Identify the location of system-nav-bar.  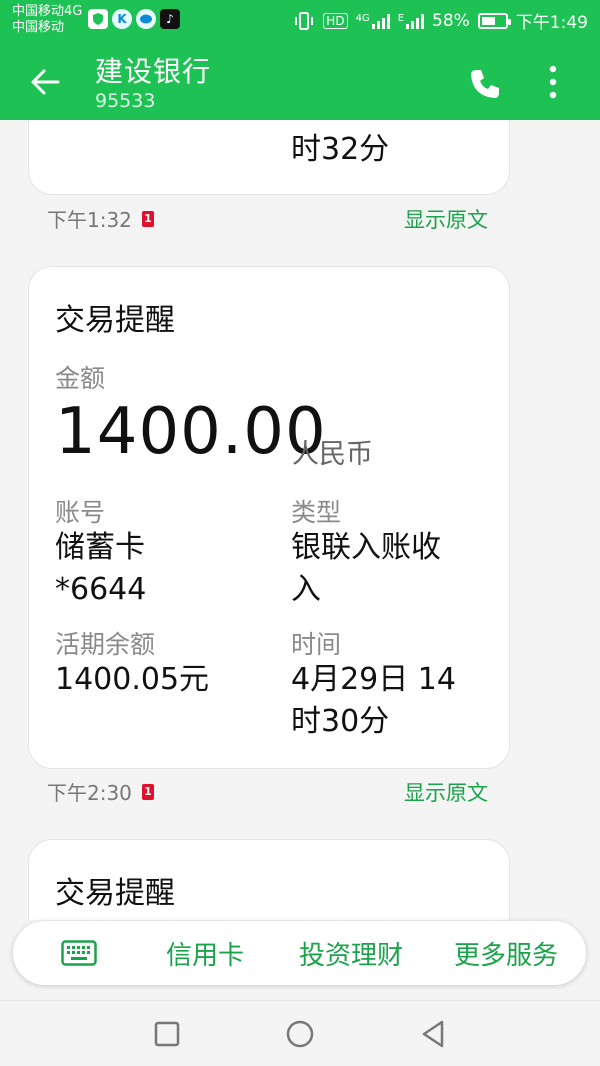
(300, 1033).